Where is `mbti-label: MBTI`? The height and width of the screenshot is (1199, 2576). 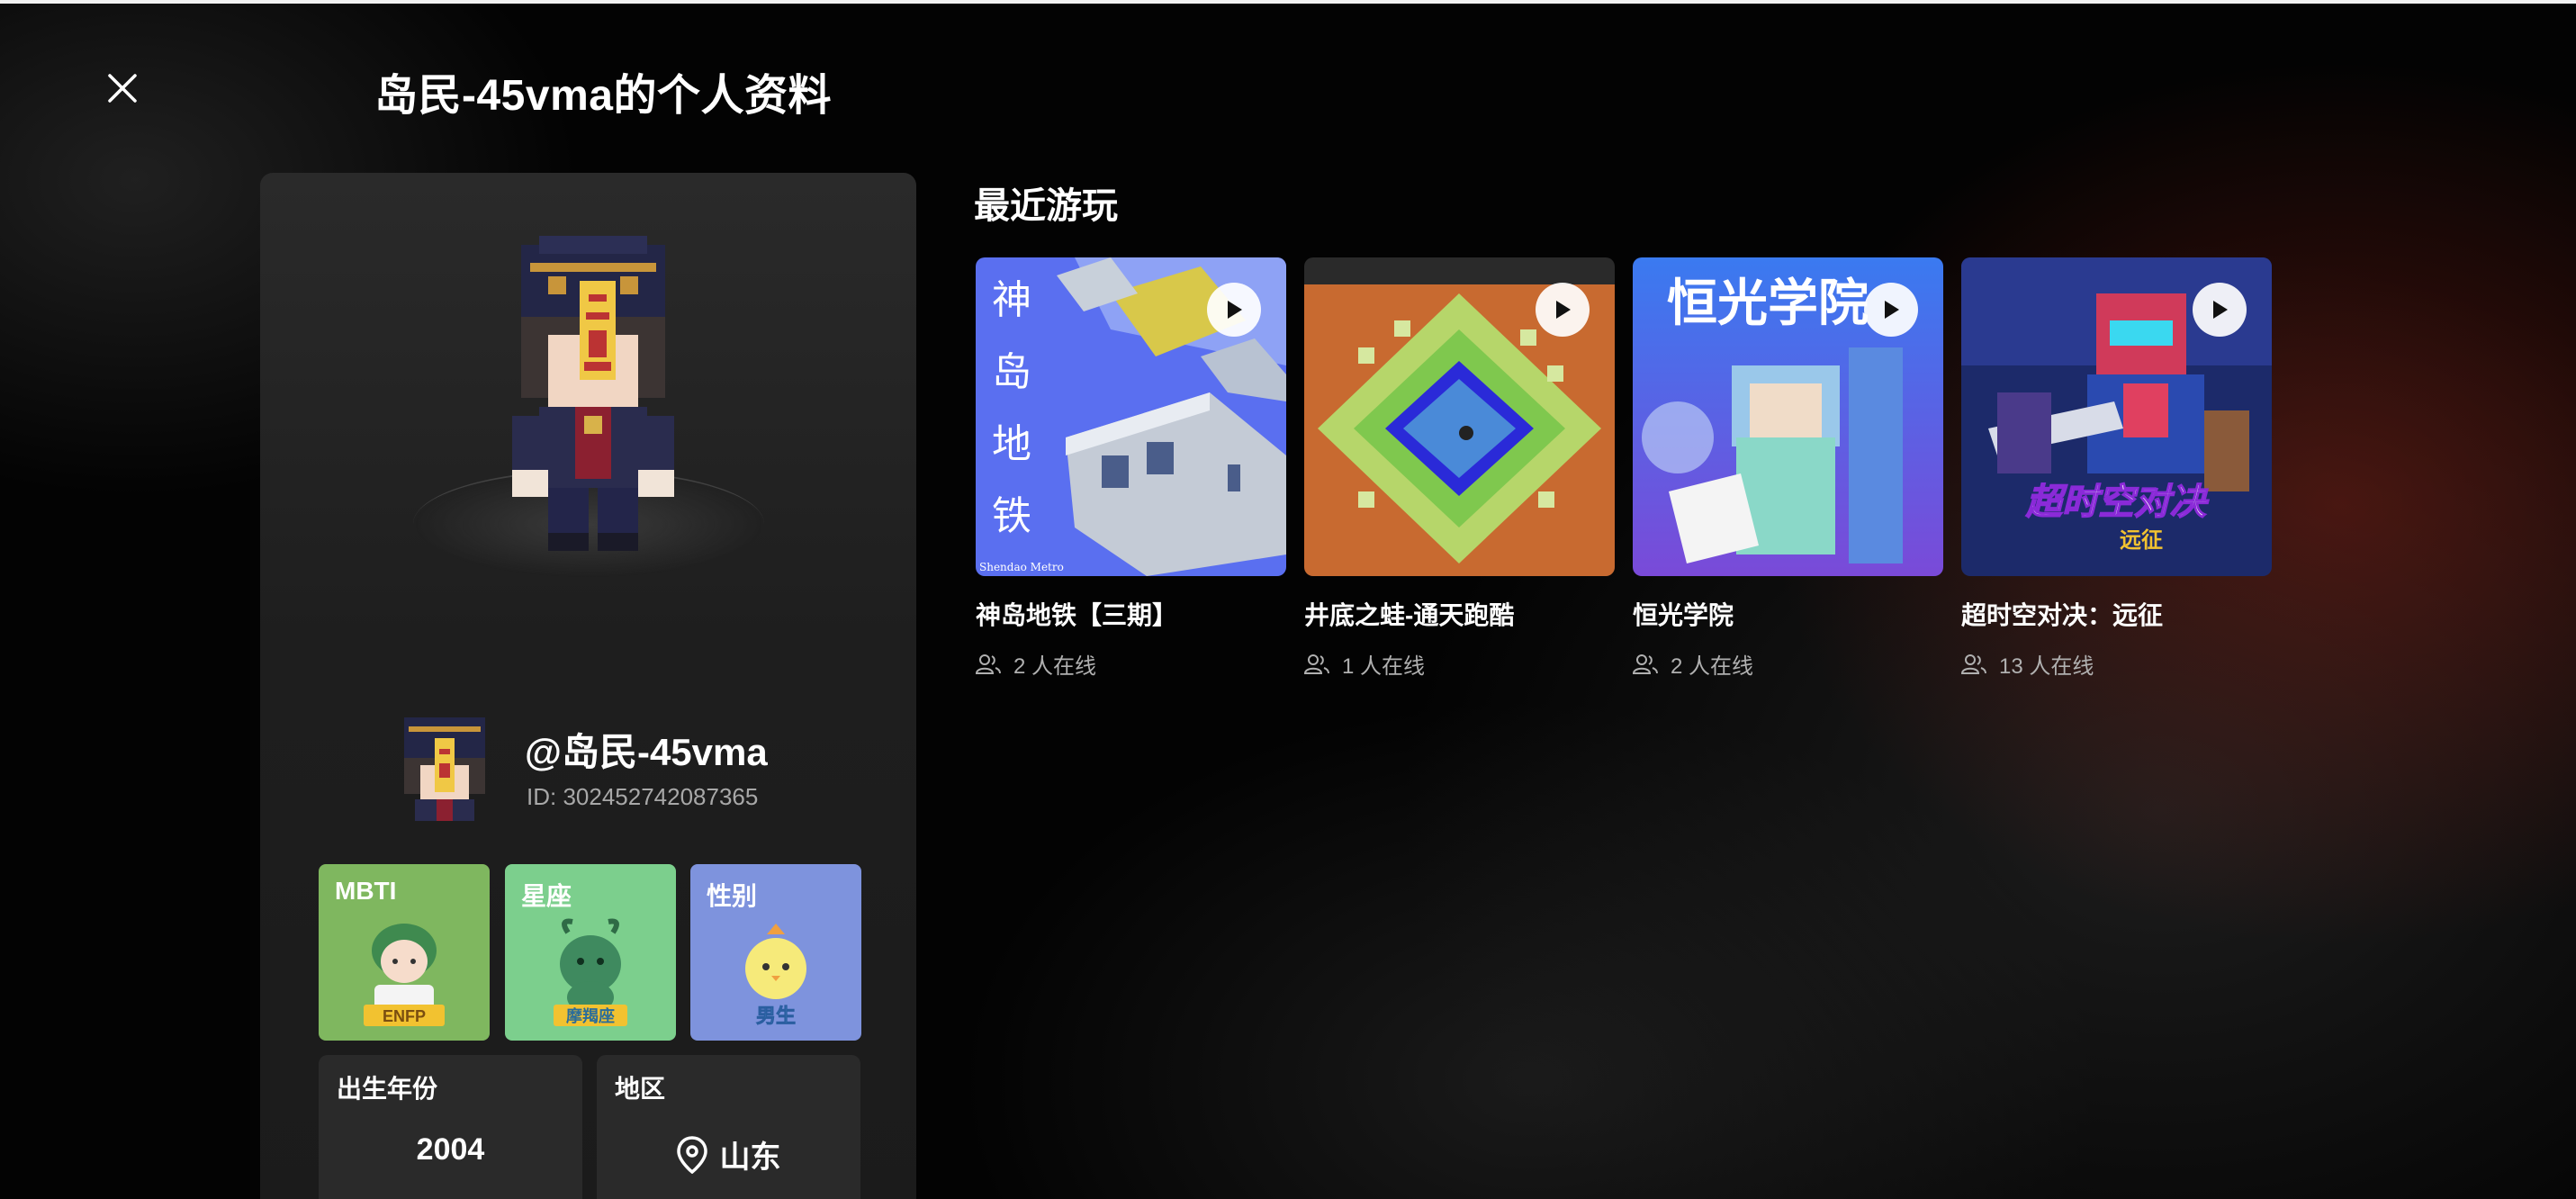
mbti-label: MBTI is located at coordinates (366, 891).